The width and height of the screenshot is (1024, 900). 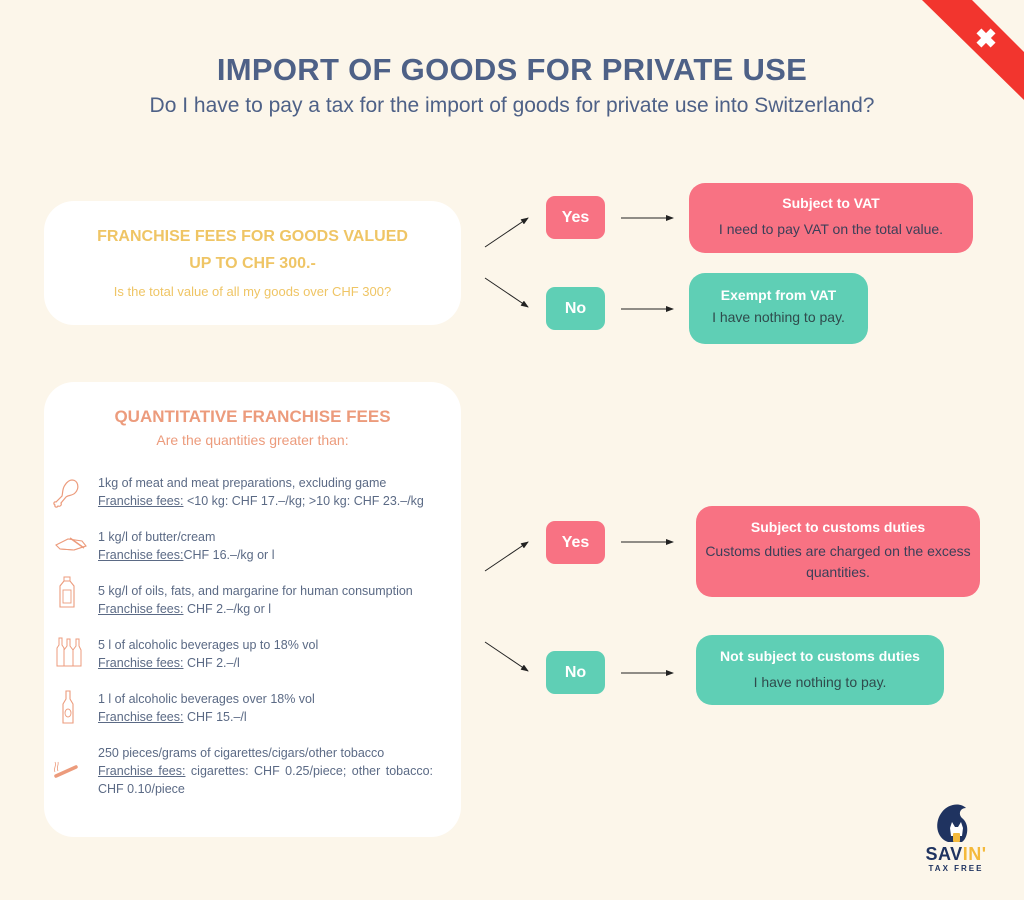 What do you see at coordinates (778, 308) in the screenshot?
I see `exempt-from-vat-box: Exempt from VAT I have nothing to pay.` at bounding box center [778, 308].